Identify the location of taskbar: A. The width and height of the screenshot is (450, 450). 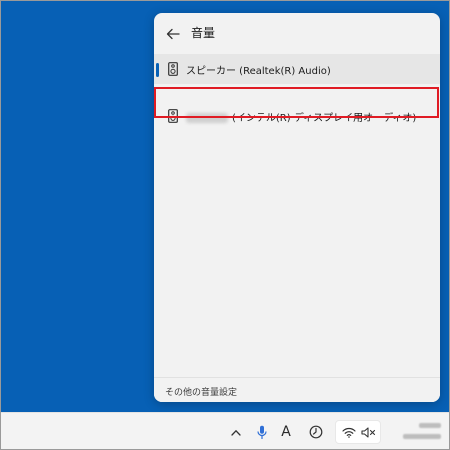
(225, 430).